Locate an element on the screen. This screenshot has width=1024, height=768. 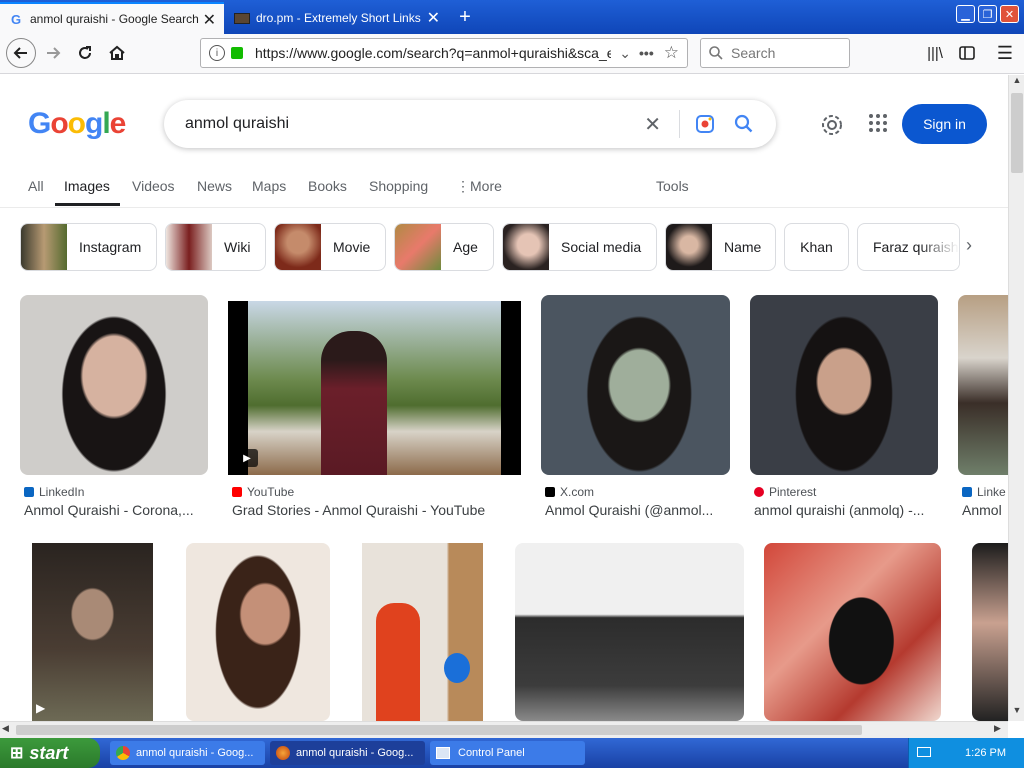
source-label: Pinterest is located at coordinates (793, 492).